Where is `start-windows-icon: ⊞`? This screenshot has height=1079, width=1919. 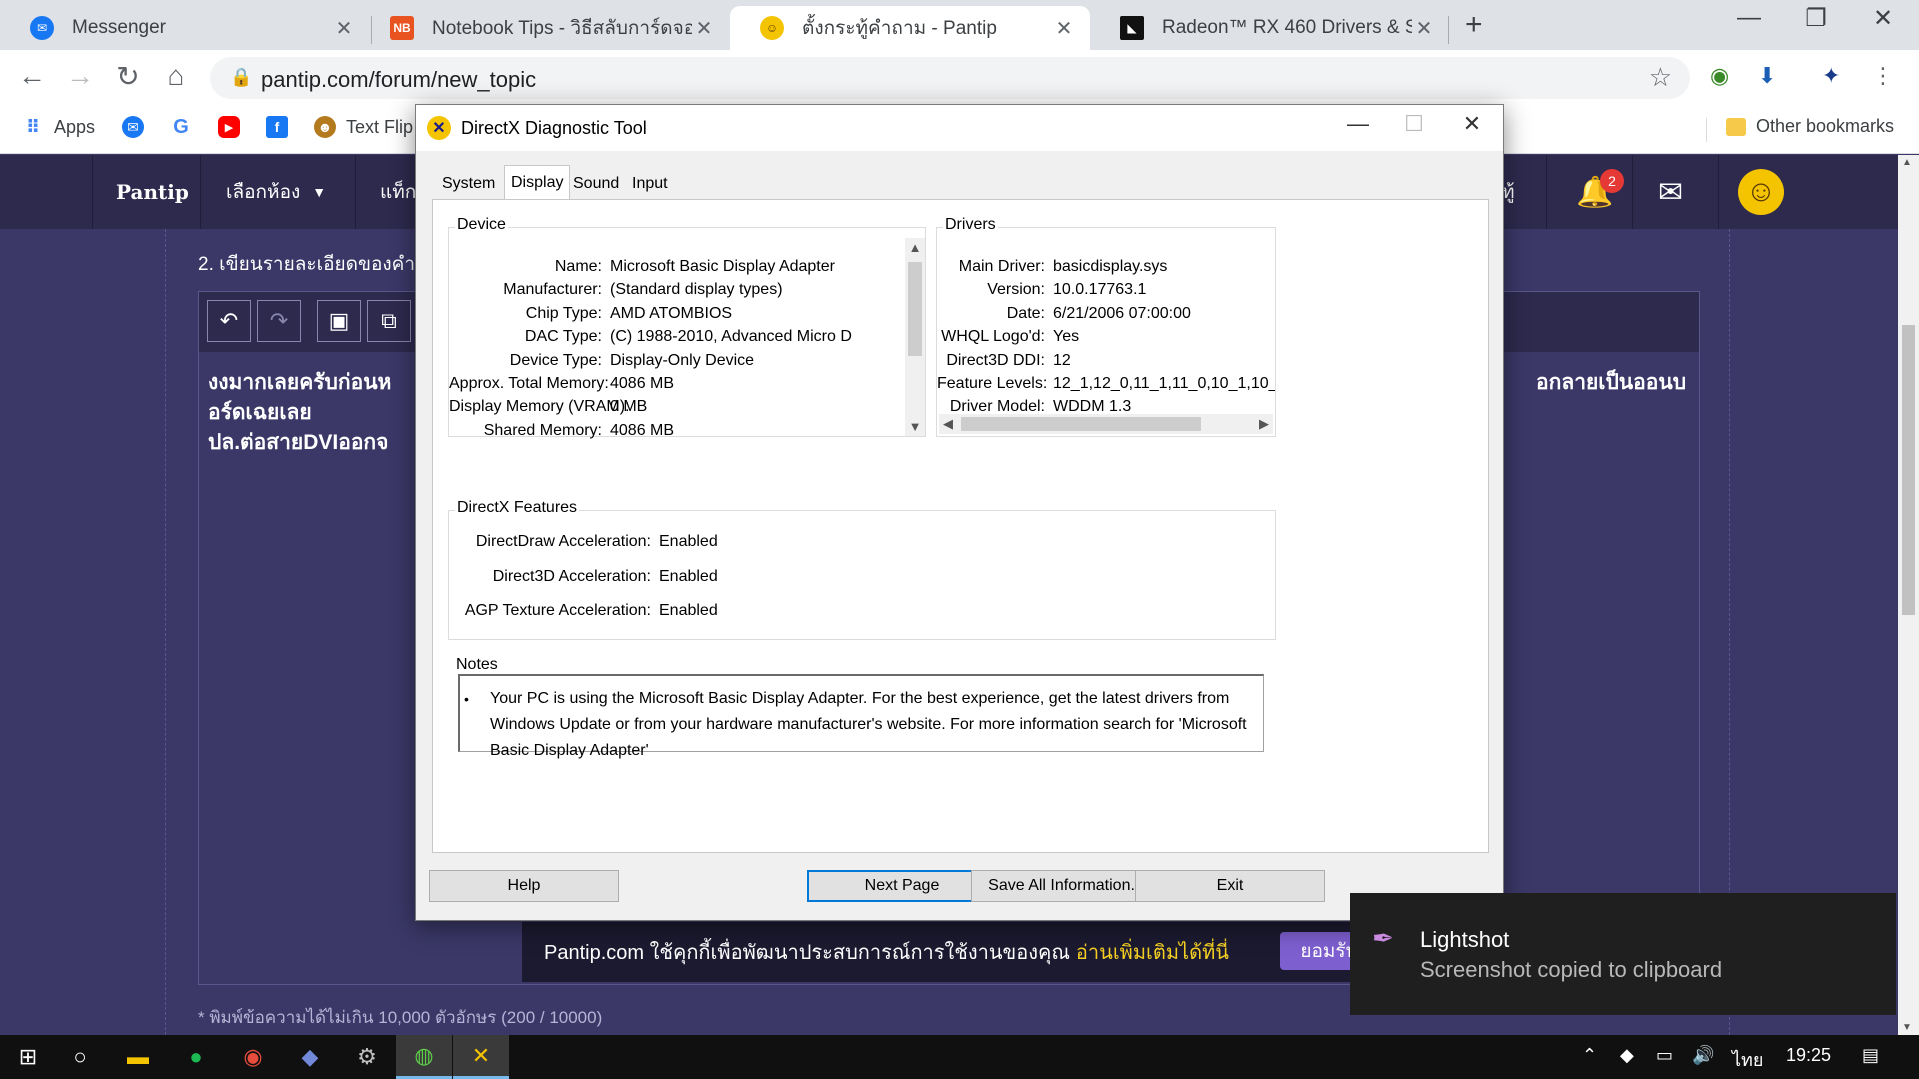 start-windows-icon: ⊞ is located at coordinates (28, 1057).